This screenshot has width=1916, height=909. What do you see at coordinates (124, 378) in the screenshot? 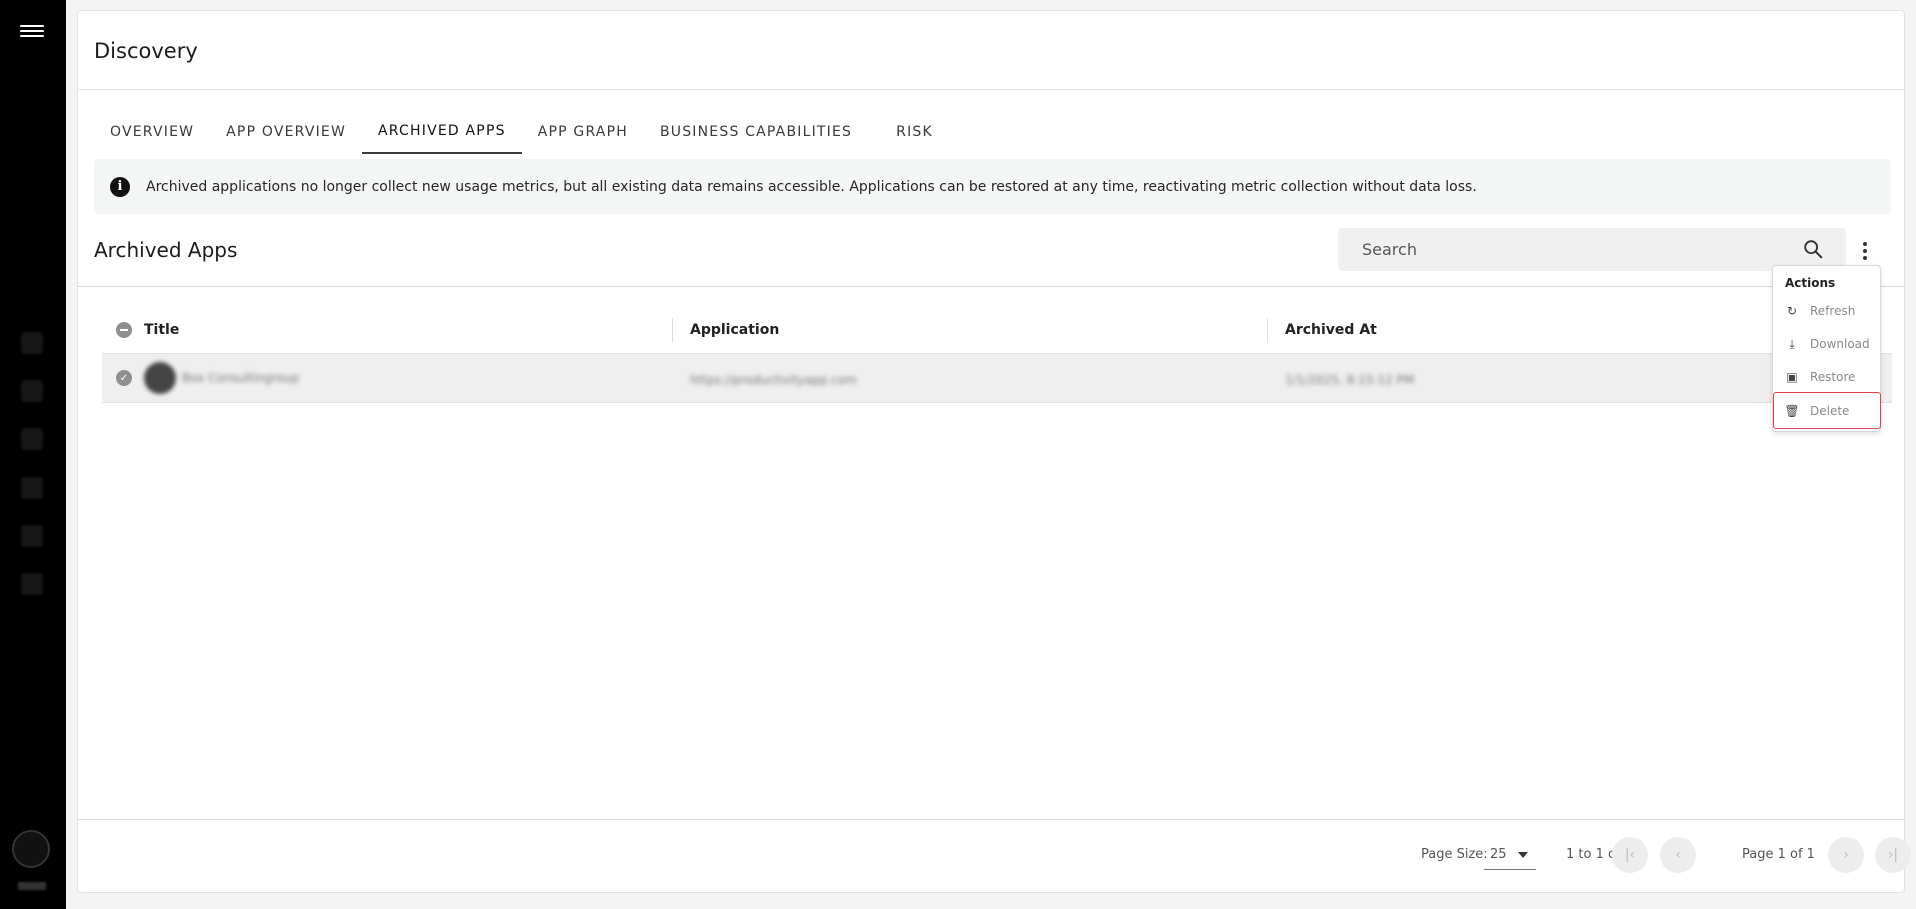
I see `row-selected-check-icon: ✓` at bounding box center [124, 378].